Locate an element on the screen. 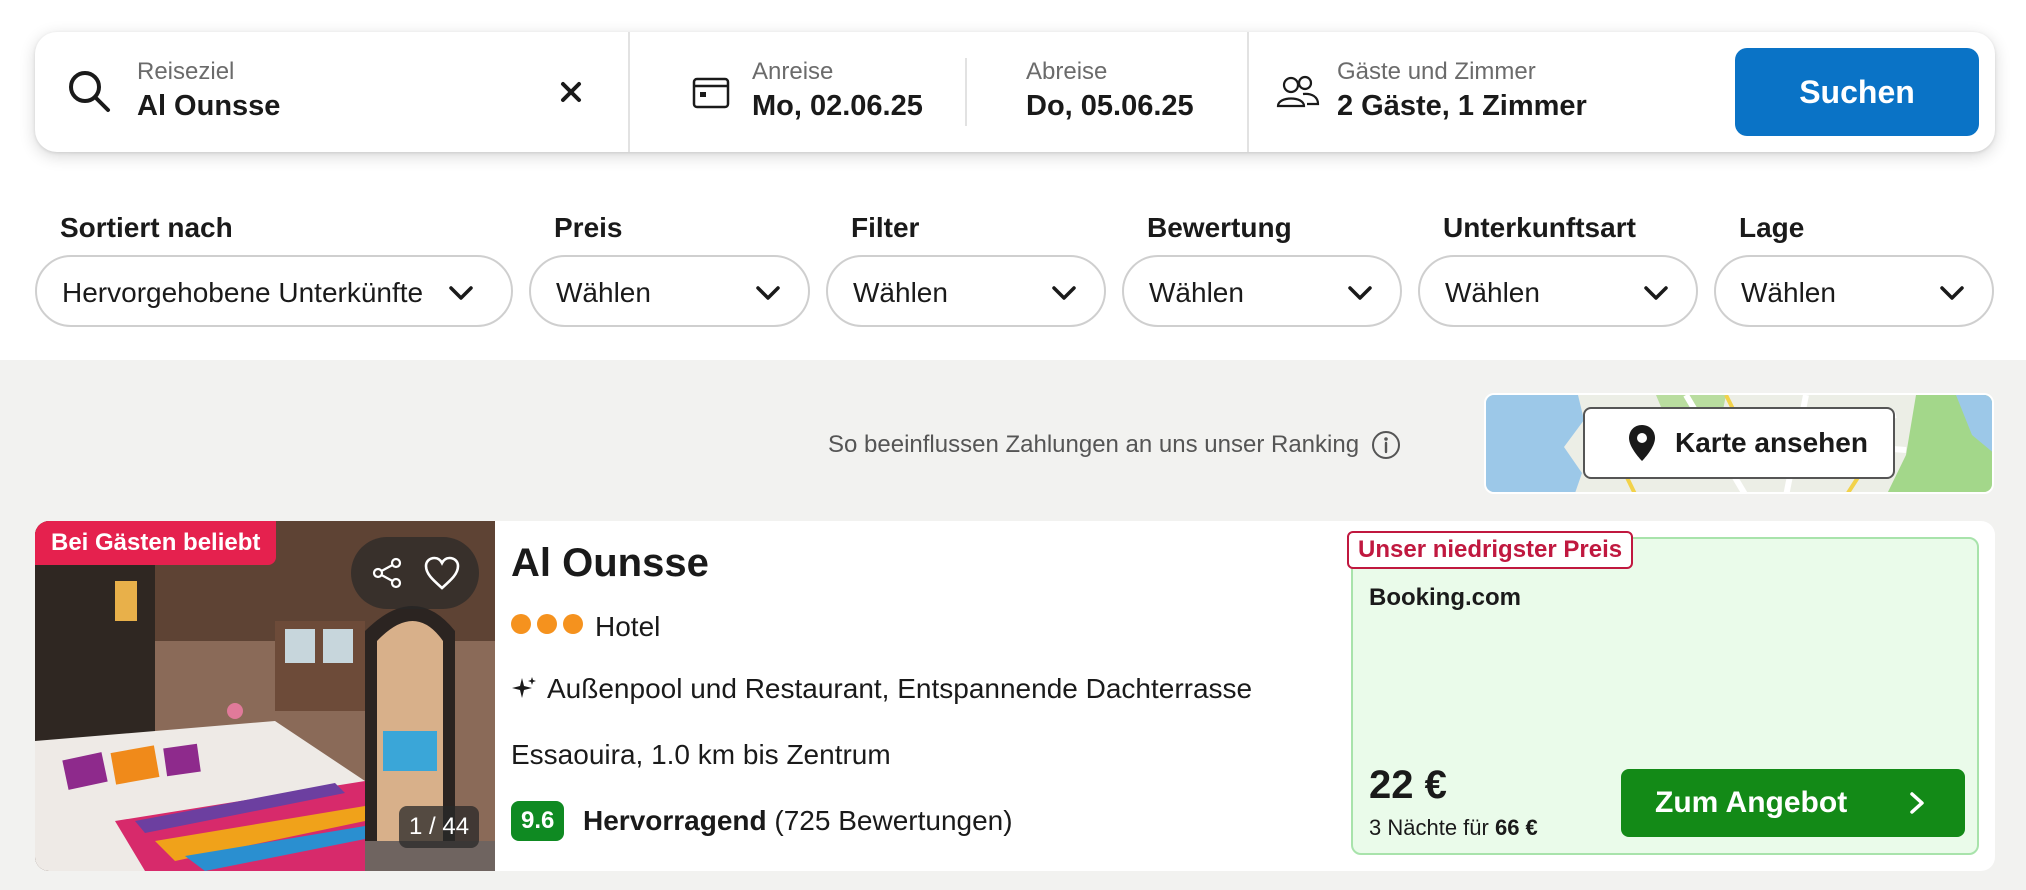 The image size is (2026, 890). rating-count: (725 Bewertungen) is located at coordinates (893, 820).